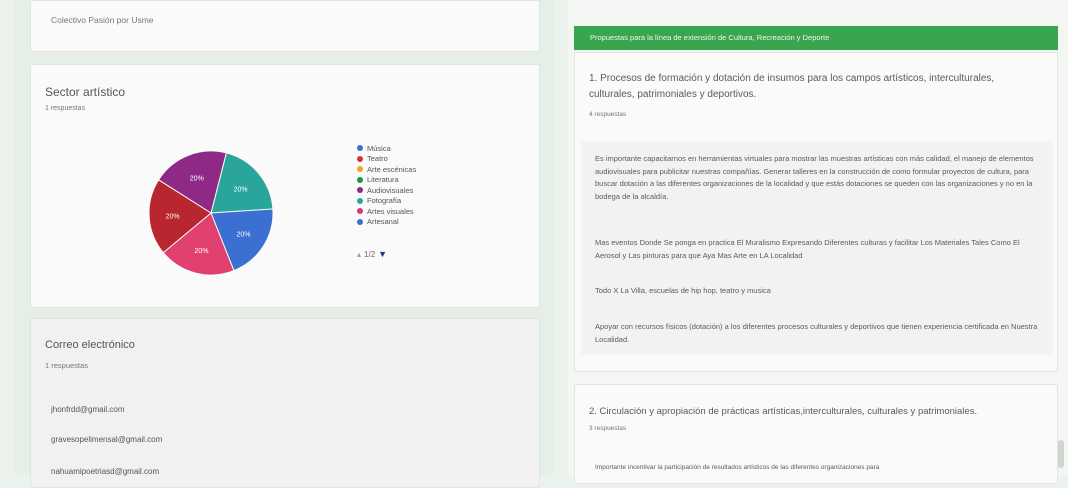 This screenshot has width=1068, height=488. I want to click on sector-title: Sector artístico, so click(85, 92).